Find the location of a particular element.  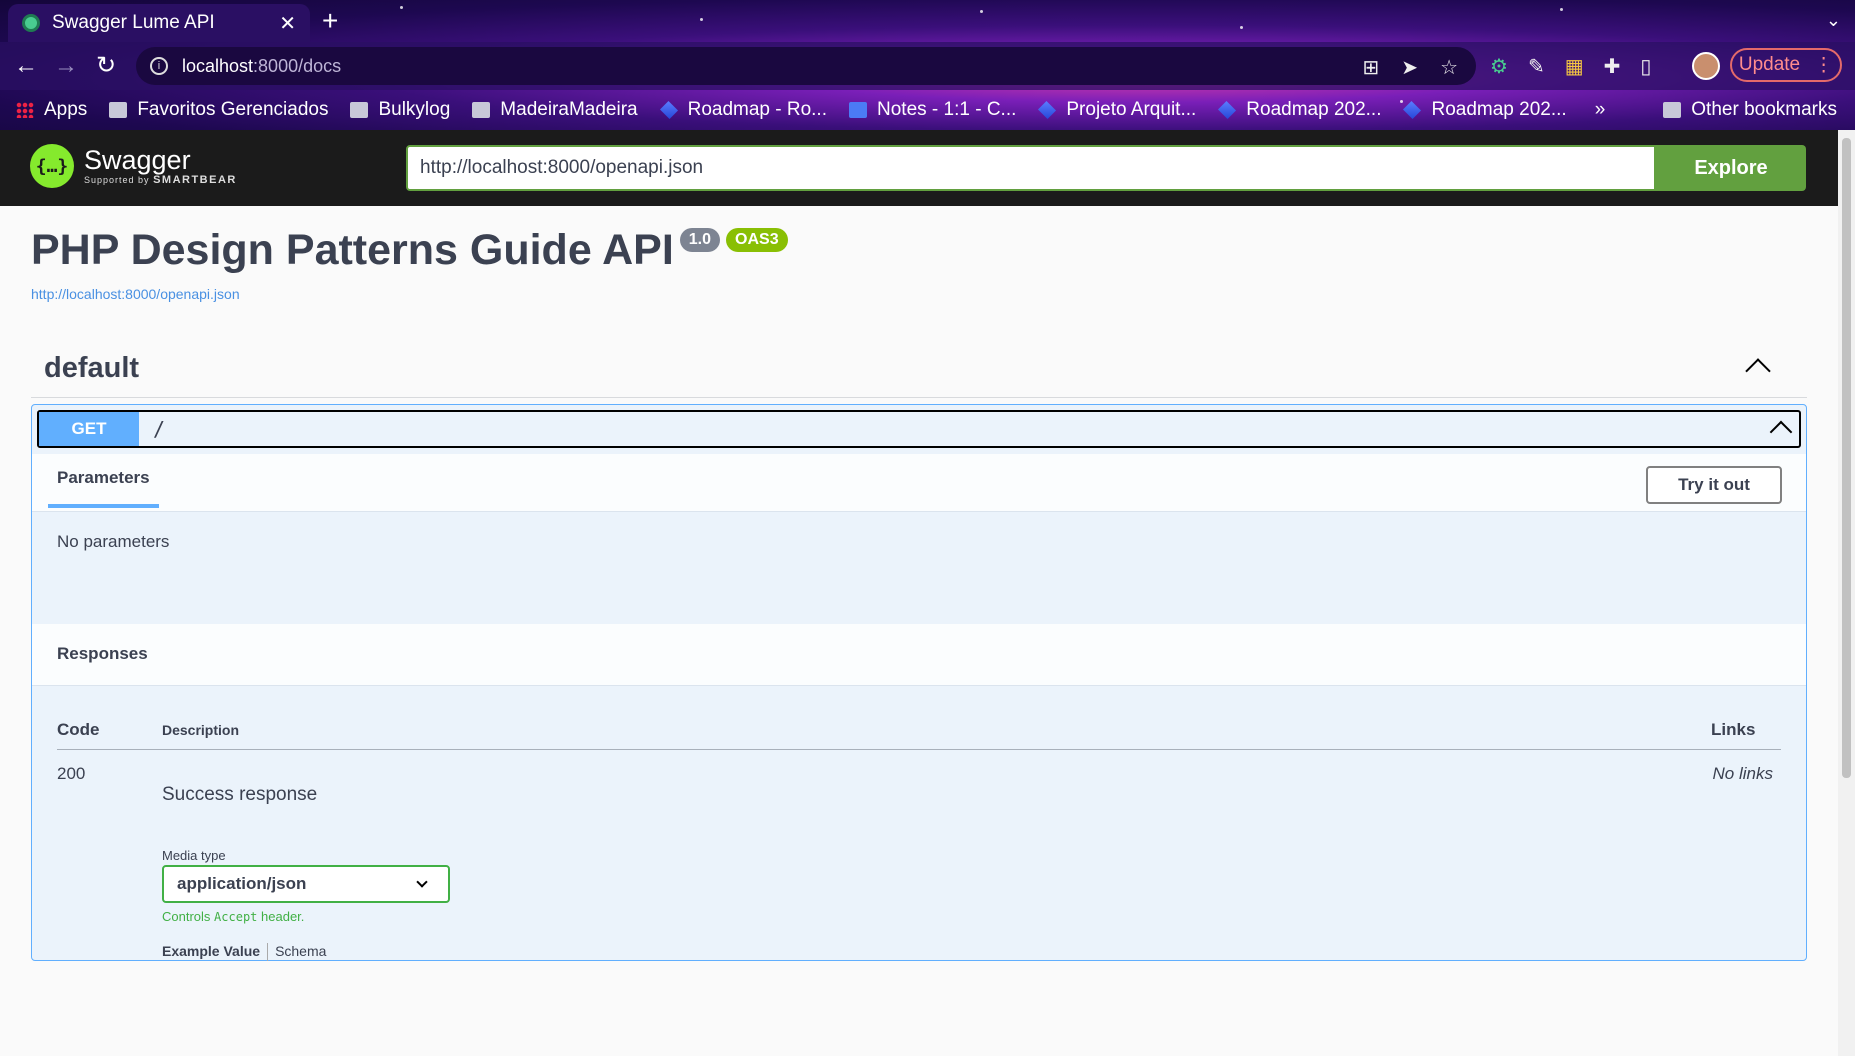

tab-search-icon: ⌄ is located at coordinates (1833, 20).